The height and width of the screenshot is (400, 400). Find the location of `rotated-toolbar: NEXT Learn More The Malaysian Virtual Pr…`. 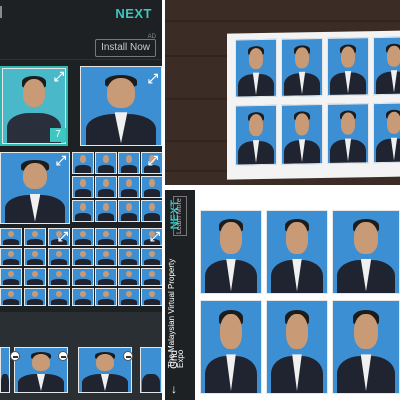

rotated-toolbar: NEXT Learn More The Malaysian Virtual Pr… is located at coordinates (180, 295).